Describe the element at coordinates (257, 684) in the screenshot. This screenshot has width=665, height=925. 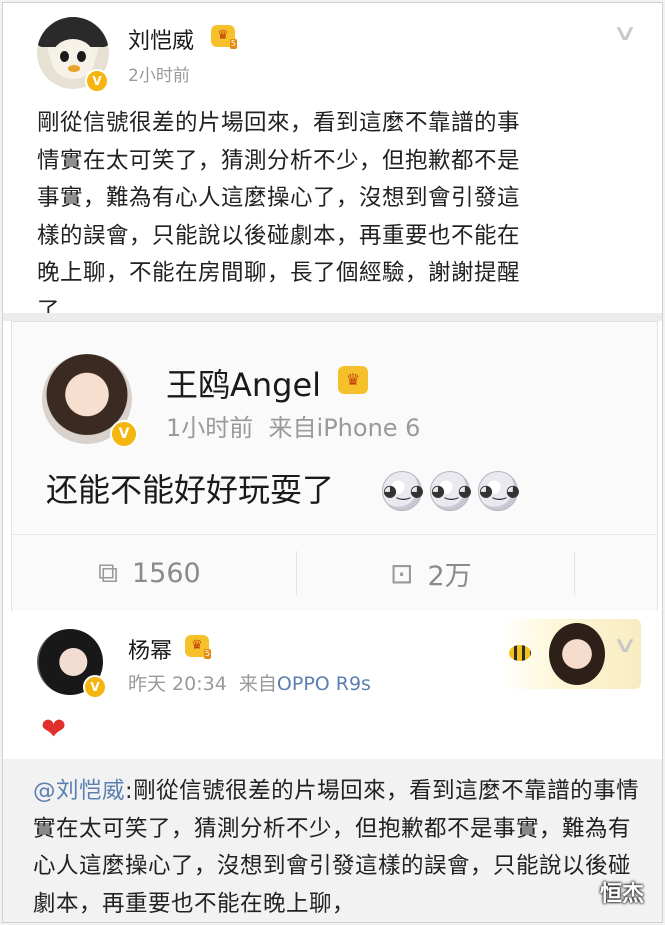
I see `post-source-prefix: 来自` at that location.